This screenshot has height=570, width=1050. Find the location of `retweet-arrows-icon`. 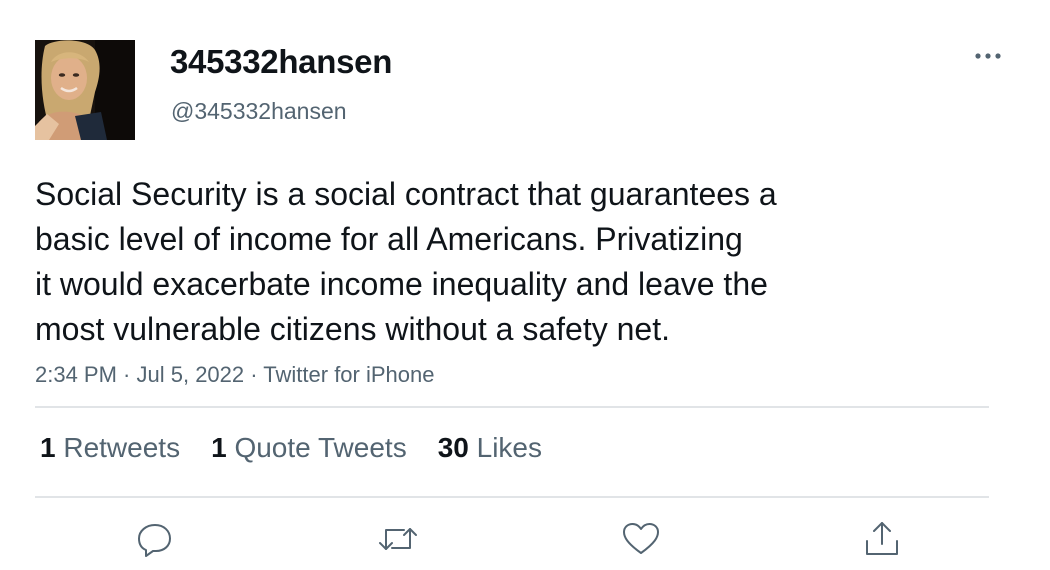

retweet-arrows-icon is located at coordinates (398, 539).